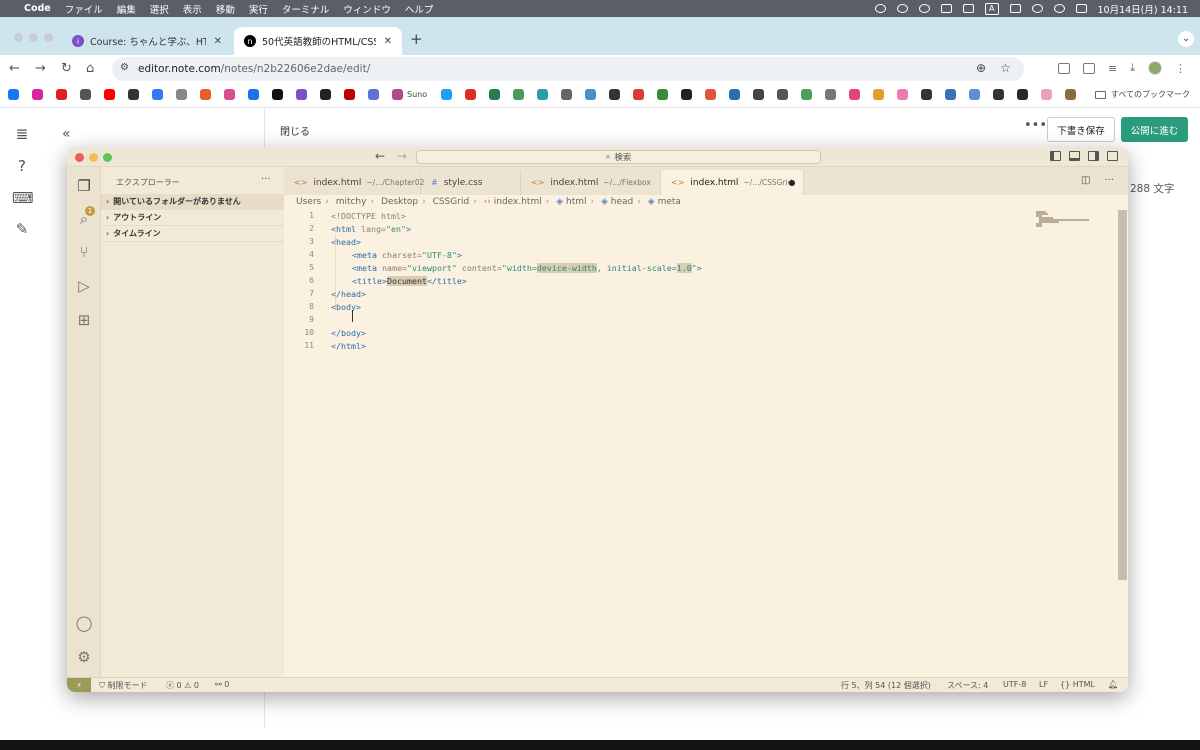 This screenshot has width=1200, height=750. What do you see at coordinates (967, 685) in the screenshot?
I see `indentation-status: スペース: 4` at bounding box center [967, 685].